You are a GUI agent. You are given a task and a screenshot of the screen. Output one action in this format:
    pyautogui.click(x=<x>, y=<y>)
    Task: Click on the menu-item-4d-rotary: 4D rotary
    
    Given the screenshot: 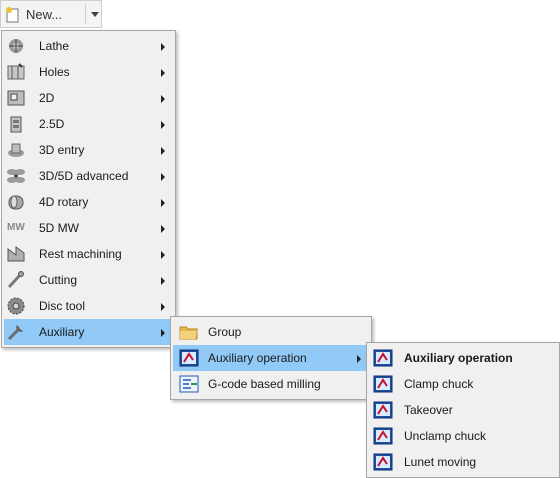 What is the action you would take?
    pyautogui.click(x=88, y=202)
    